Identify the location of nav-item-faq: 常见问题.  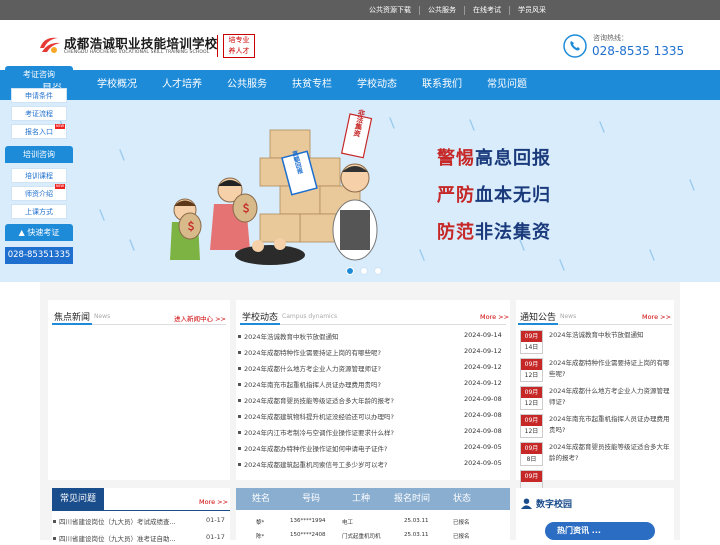
(507, 85).